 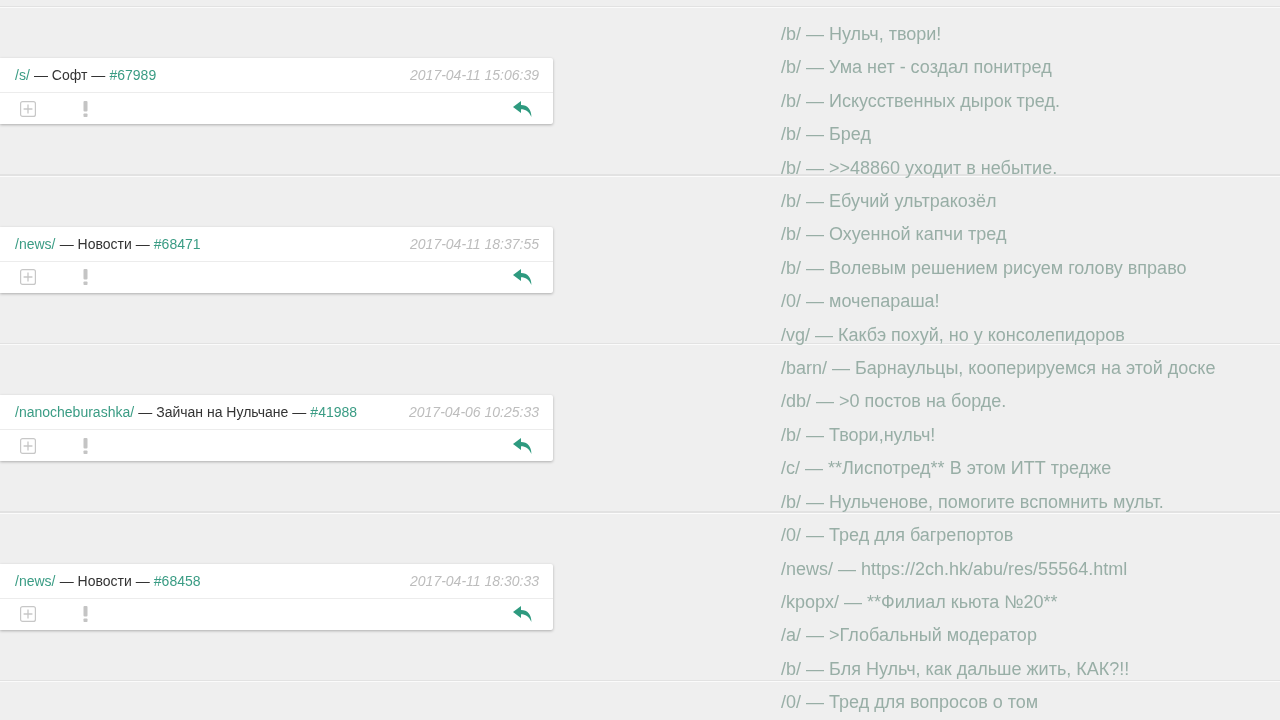 I want to click on thread-link: /c/ — **Лиспотред** В этом ИТТ тредже, so click(x=998, y=469).